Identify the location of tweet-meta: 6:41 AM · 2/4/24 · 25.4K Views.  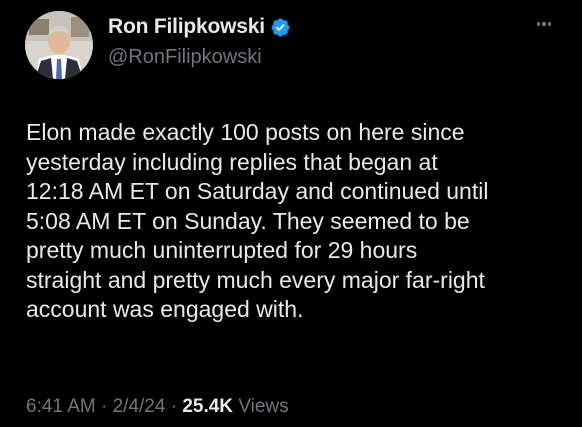
(157, 407).